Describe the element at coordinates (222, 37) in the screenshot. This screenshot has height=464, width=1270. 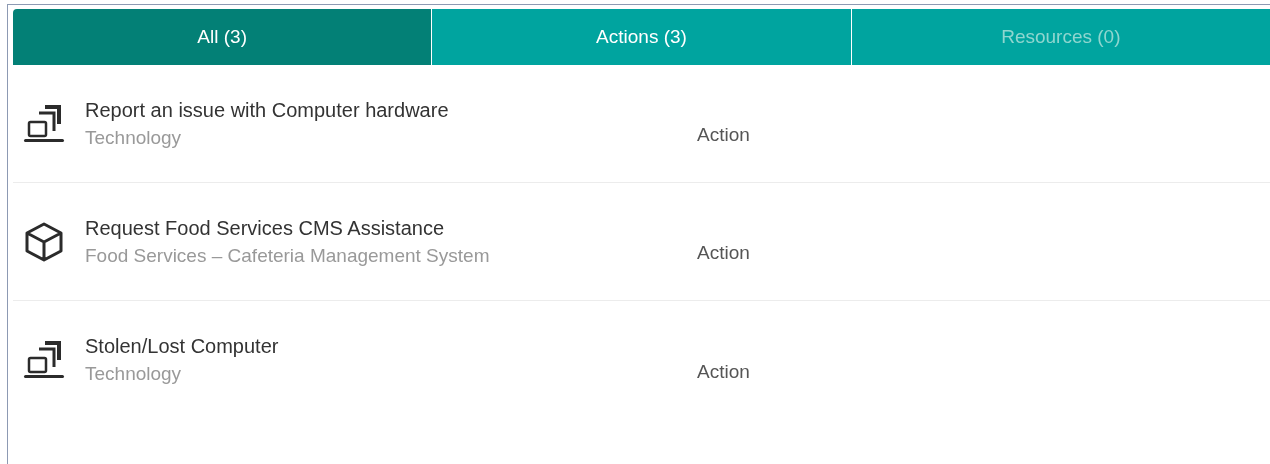
I see `tab: All (3)` at that location.